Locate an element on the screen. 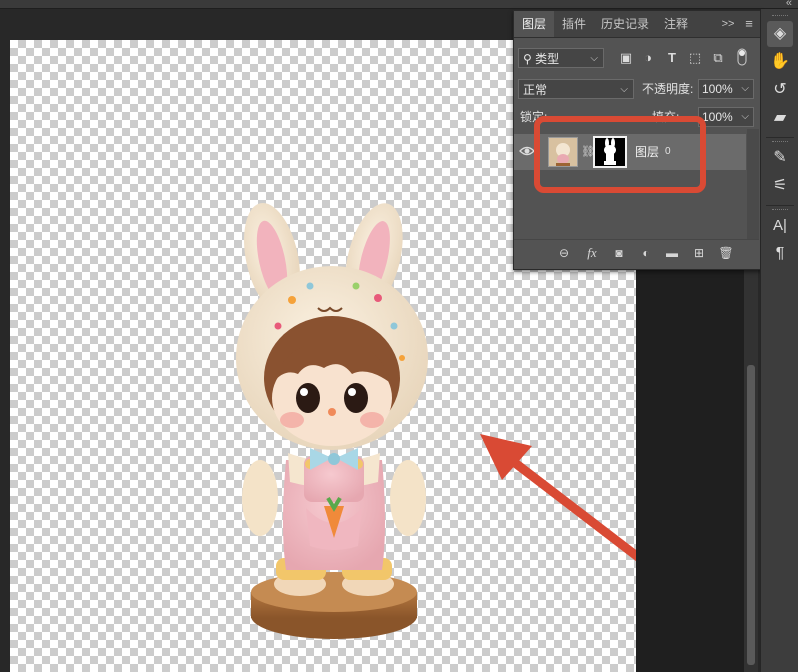 This screenshot has width=798, height=672. top-strip: « is located at coordinates (399, 4).